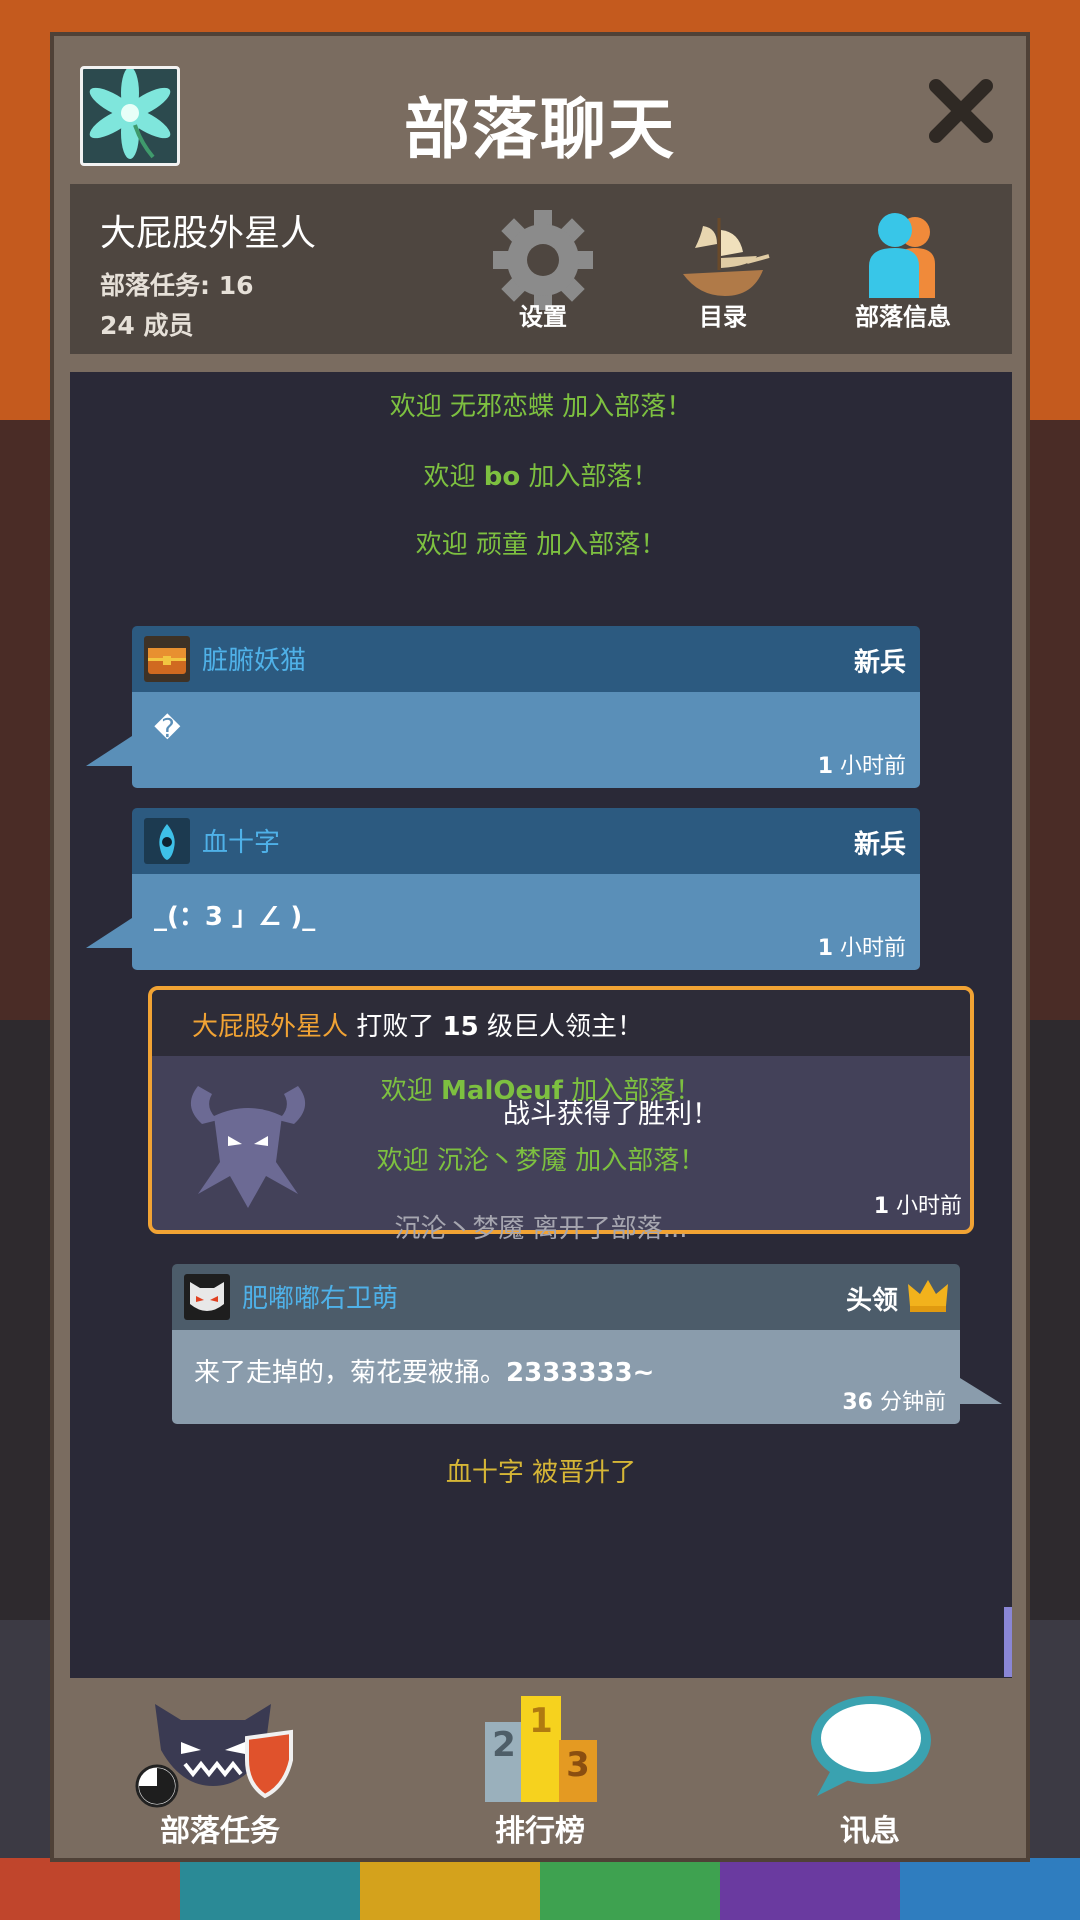 The width and height of the screenshot is (1080, 1920). I want to click on message-text: _(：3 」∠ )_, so click(235, 917).